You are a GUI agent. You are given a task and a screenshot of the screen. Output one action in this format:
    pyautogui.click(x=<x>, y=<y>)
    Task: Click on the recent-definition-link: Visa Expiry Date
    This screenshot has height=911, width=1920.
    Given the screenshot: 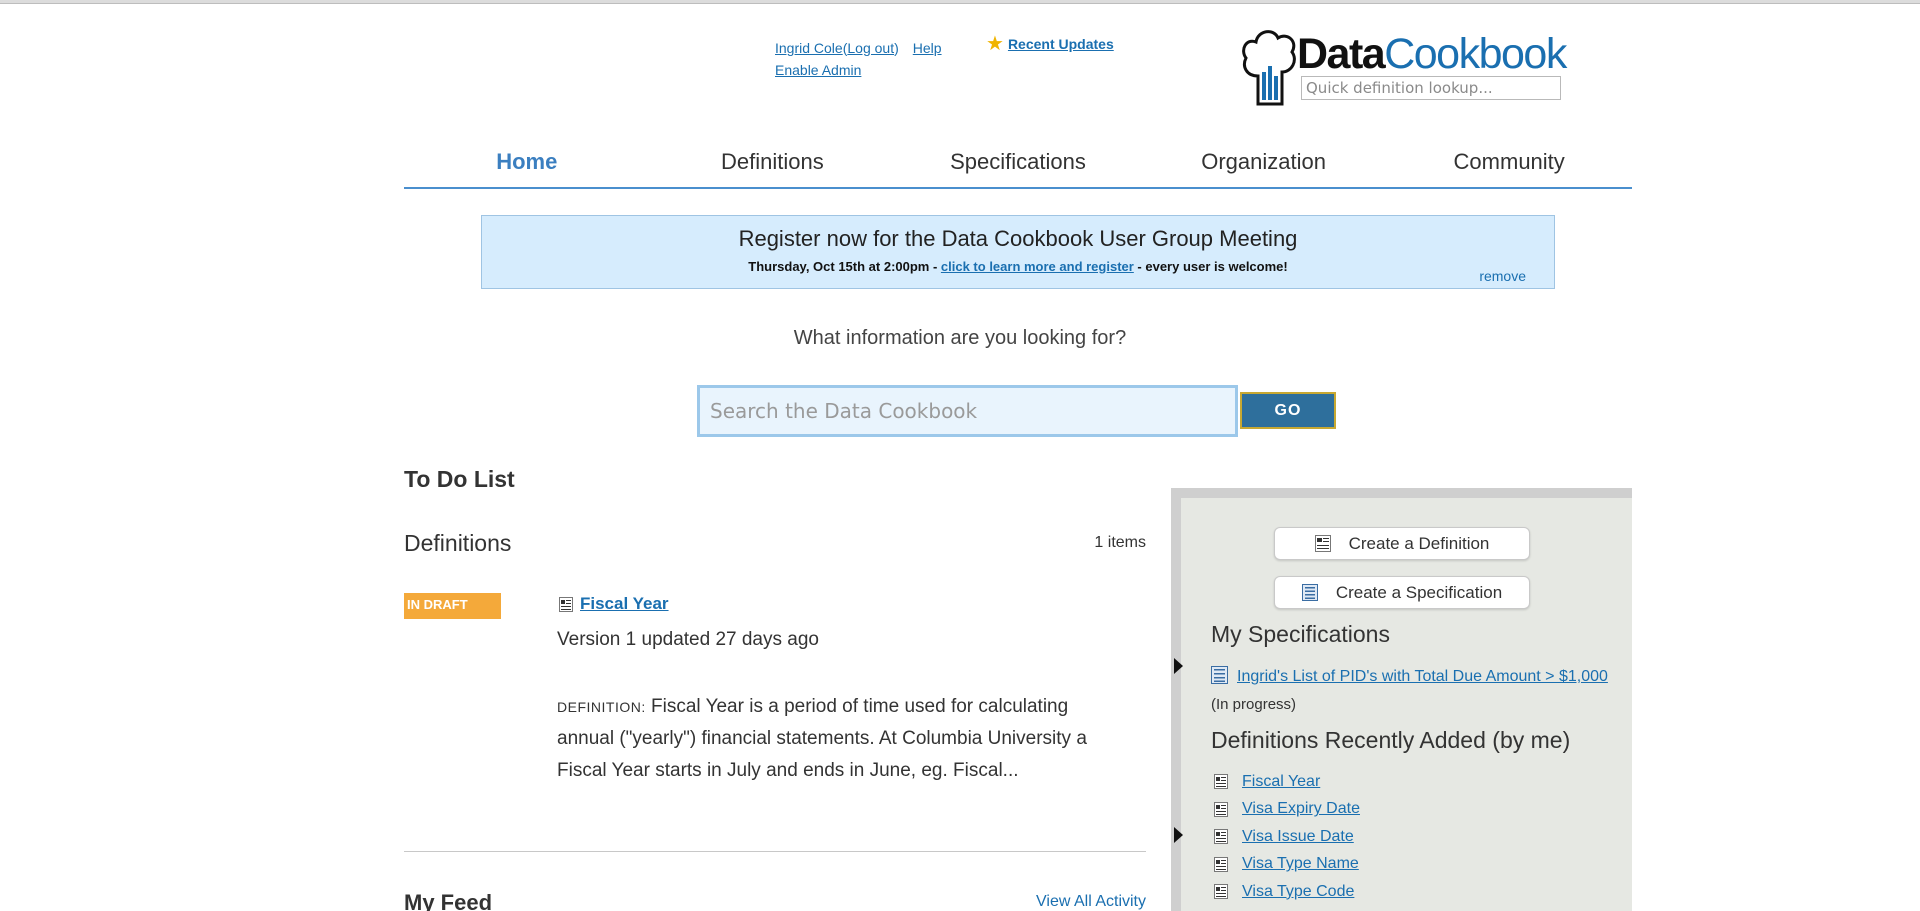 What is the action you would take?
    pyautogui.click(x=1301, y=809)
    